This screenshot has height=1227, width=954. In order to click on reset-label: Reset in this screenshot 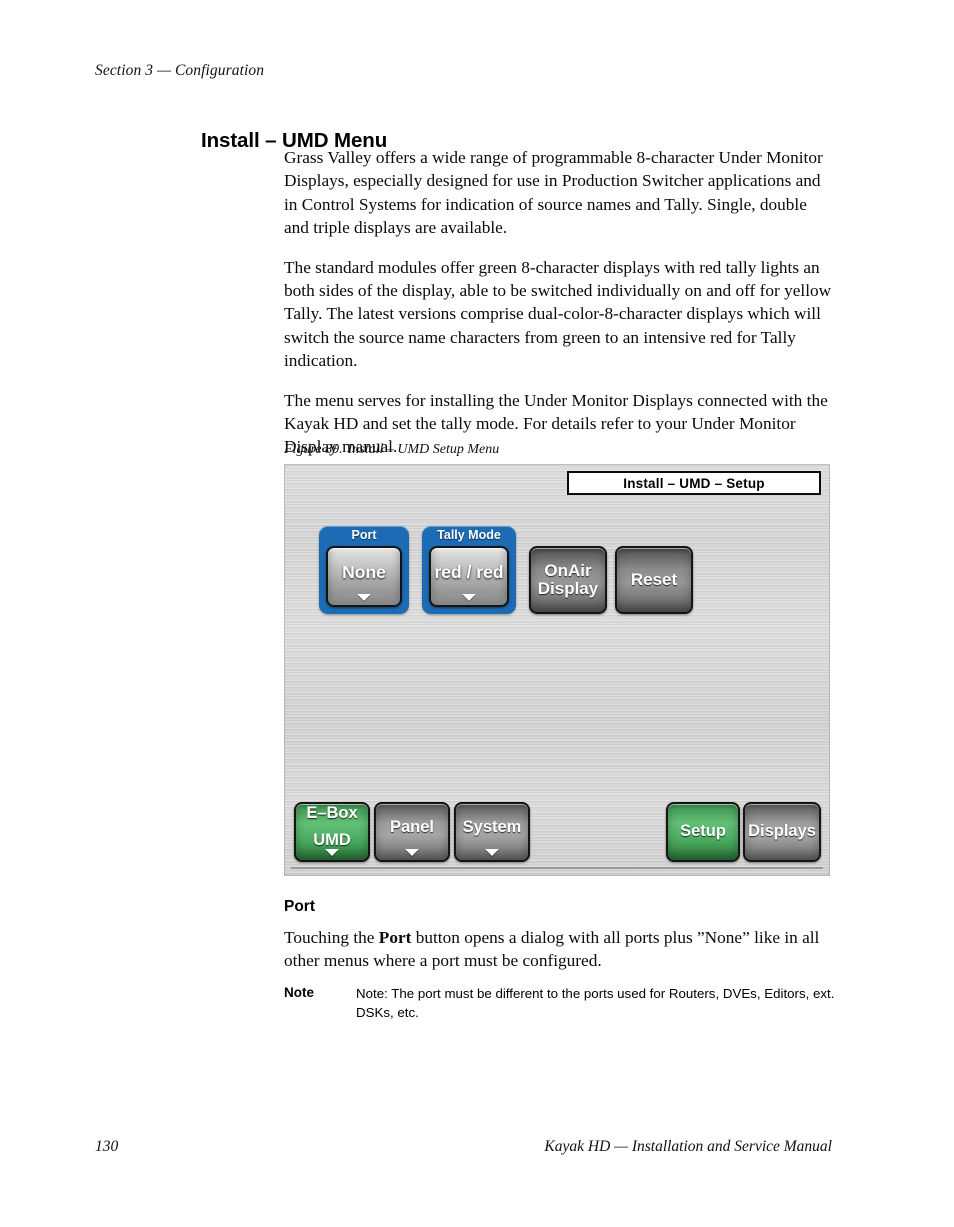, I will do `click(654, 579)`.